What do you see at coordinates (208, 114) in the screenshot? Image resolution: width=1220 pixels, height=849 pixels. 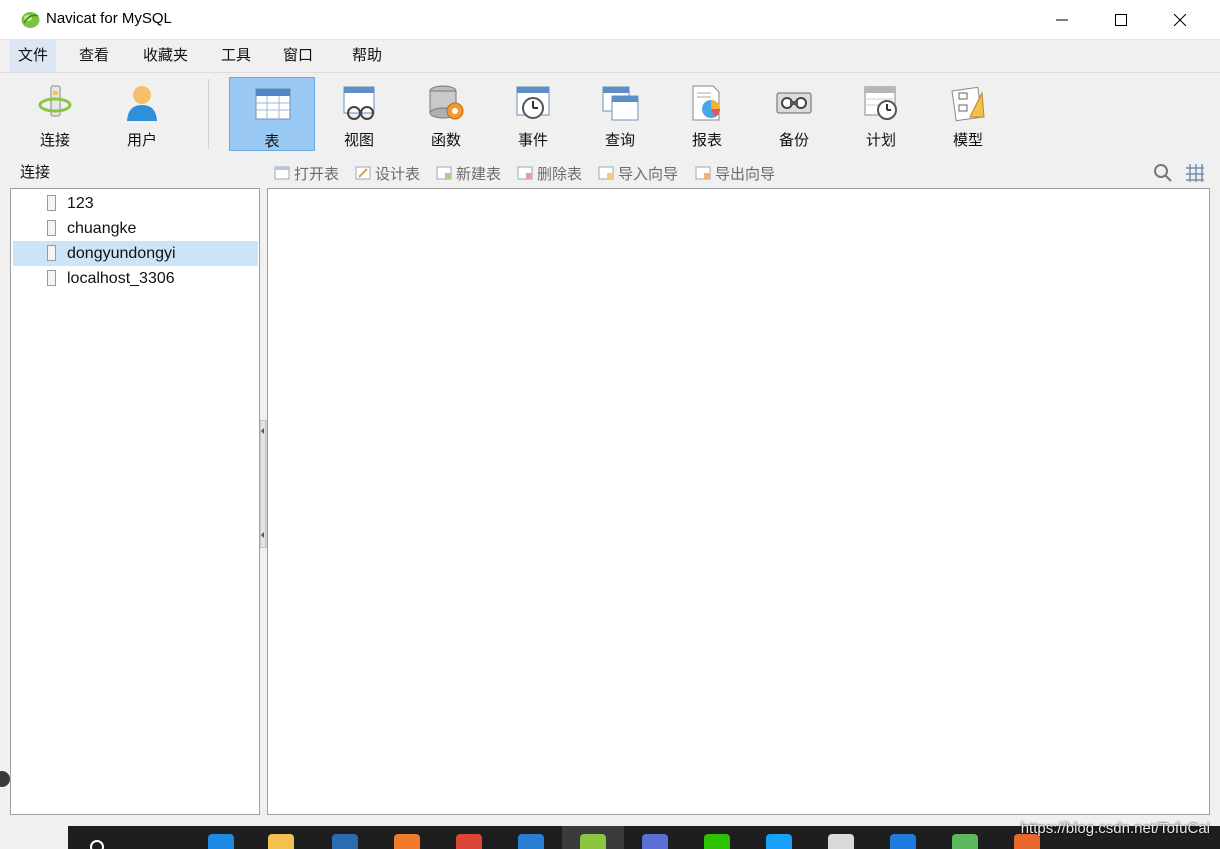 I see `toolbar-separator` at bounding box center [208, 114].